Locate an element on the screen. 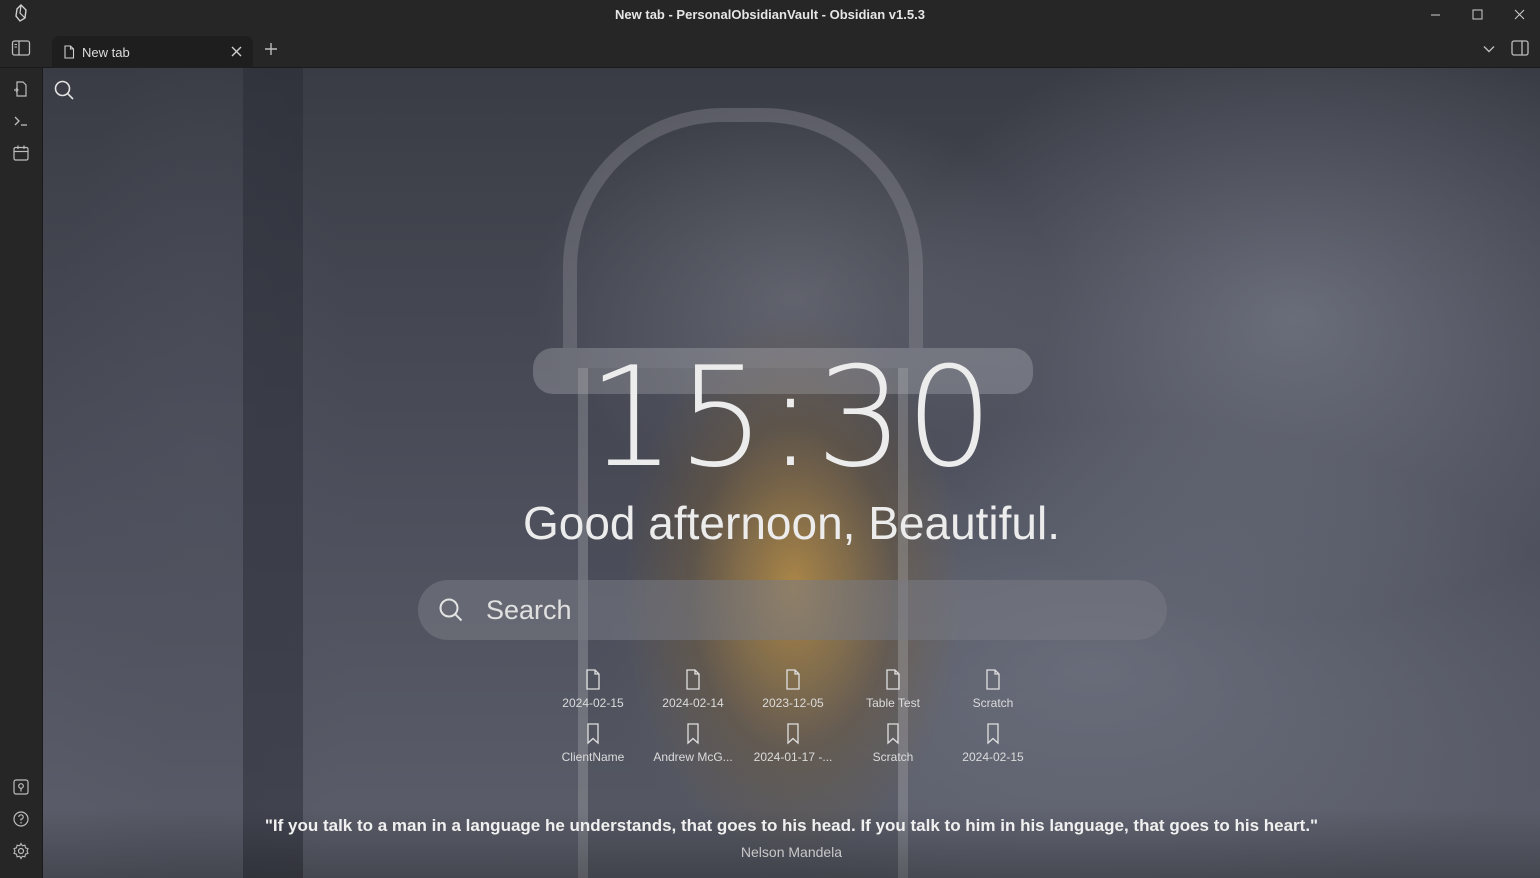  window-controls is located at coordinates (1477, 14).